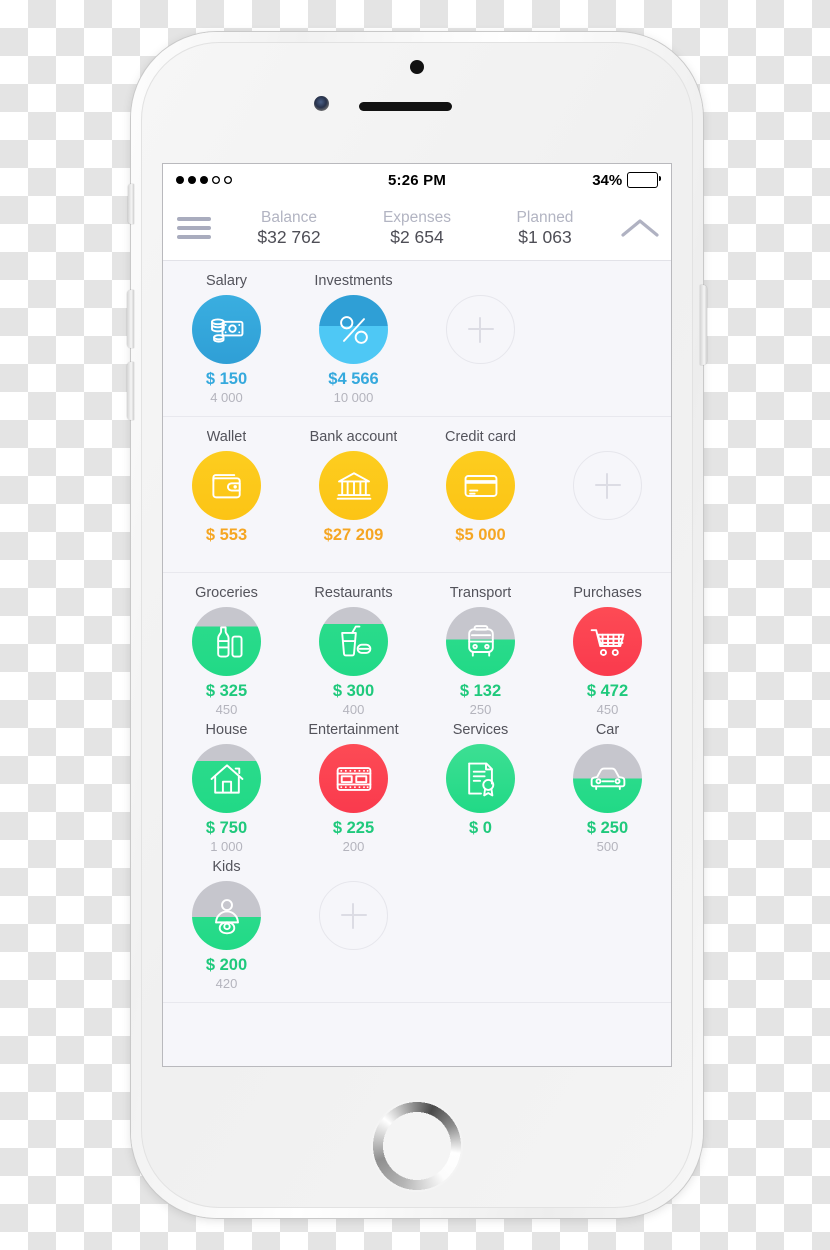 The height and width of the screenshot is (1250, 830). Describe the element at coordinates (353, 641) in the screenshot. I see `drink-icon` at that location.